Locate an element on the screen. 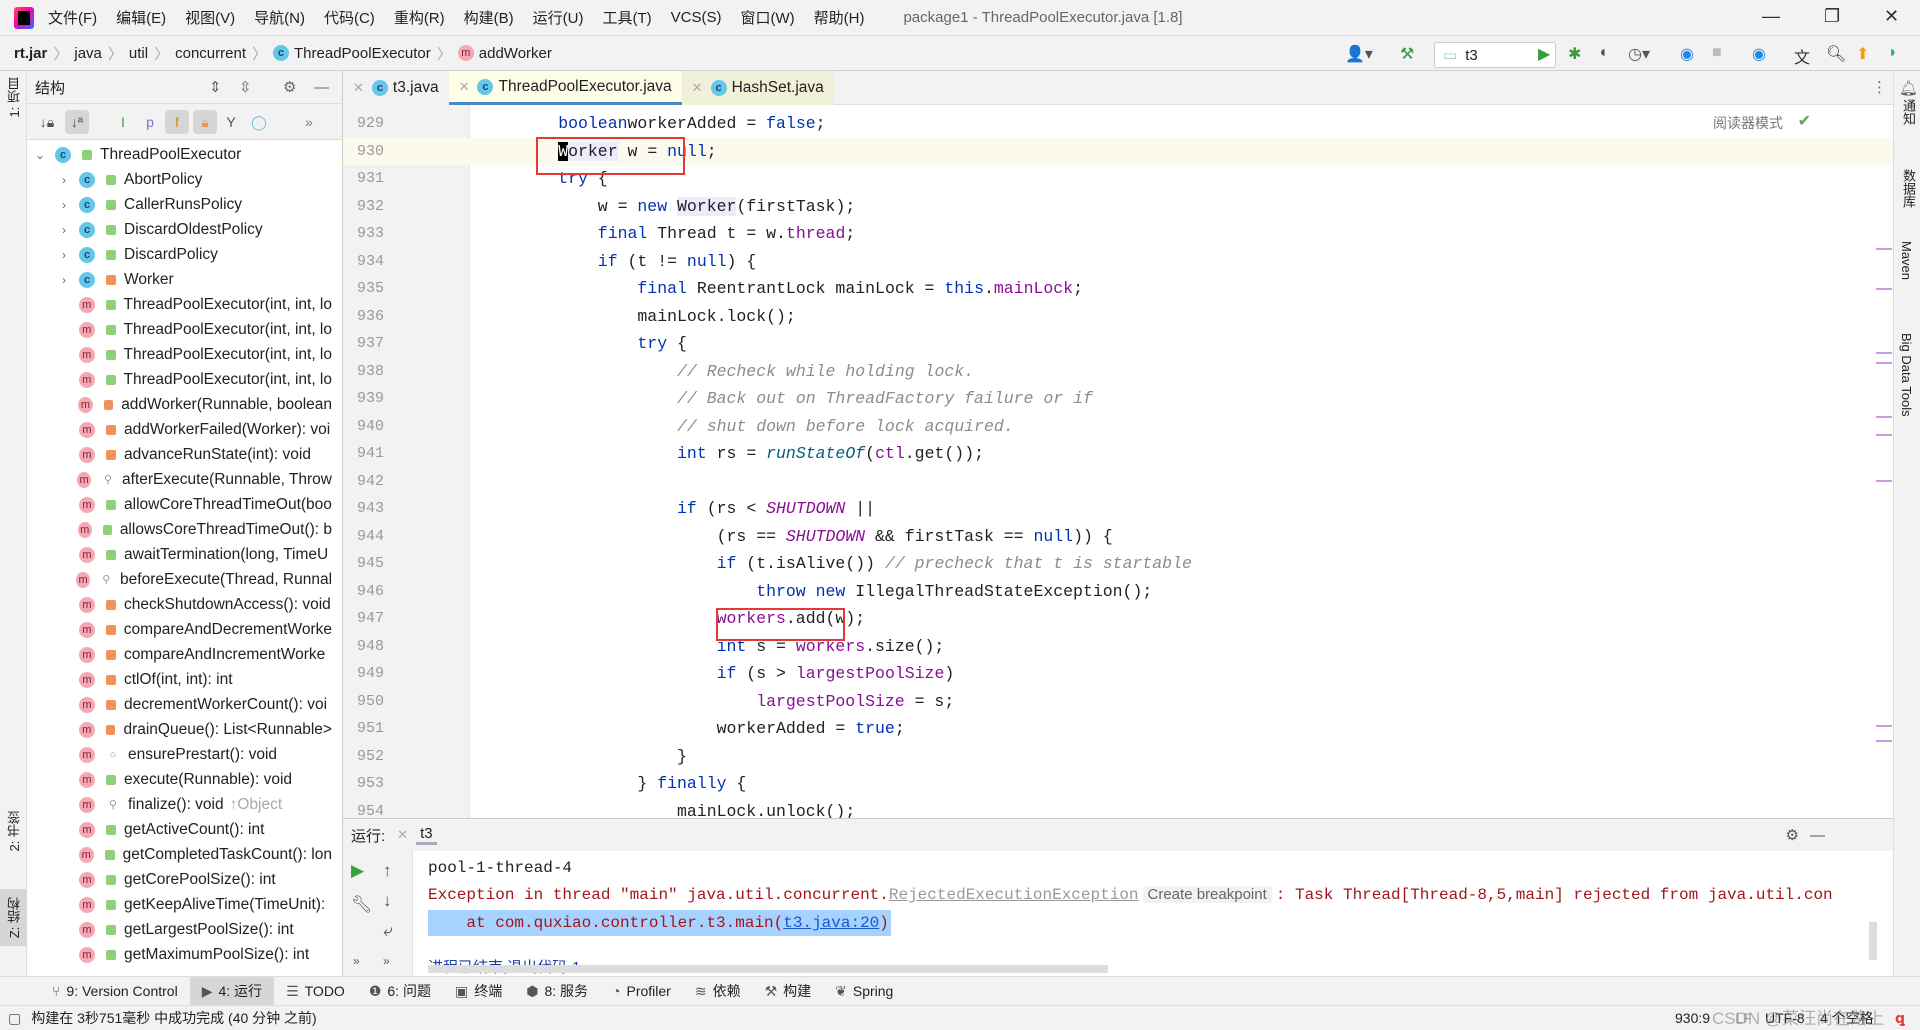 This screenshot has width=1920, height=1030. reader-mode-button: 阅读器模式 is located at coordinates (1748, 123).